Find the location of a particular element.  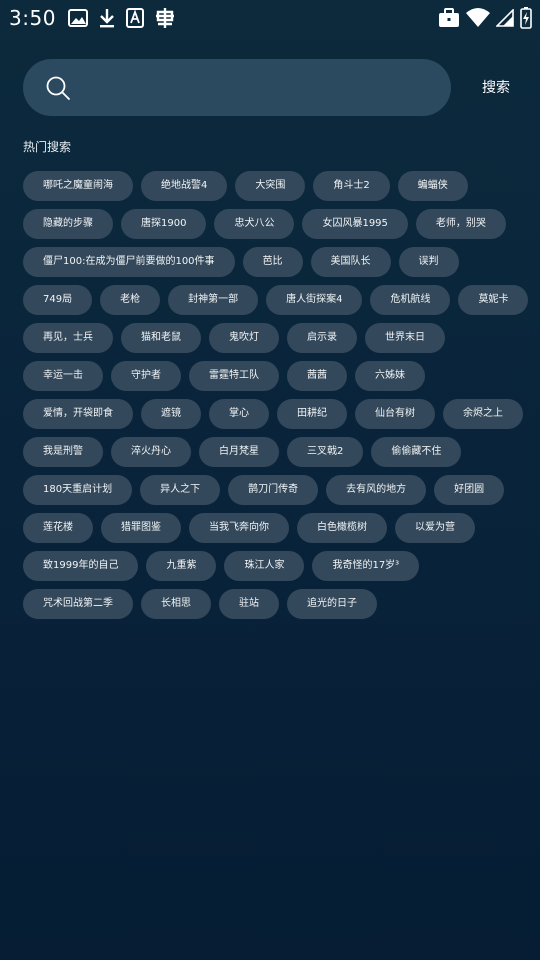

hot-search-tag: 大突围 is located at coordinates (270, 186).